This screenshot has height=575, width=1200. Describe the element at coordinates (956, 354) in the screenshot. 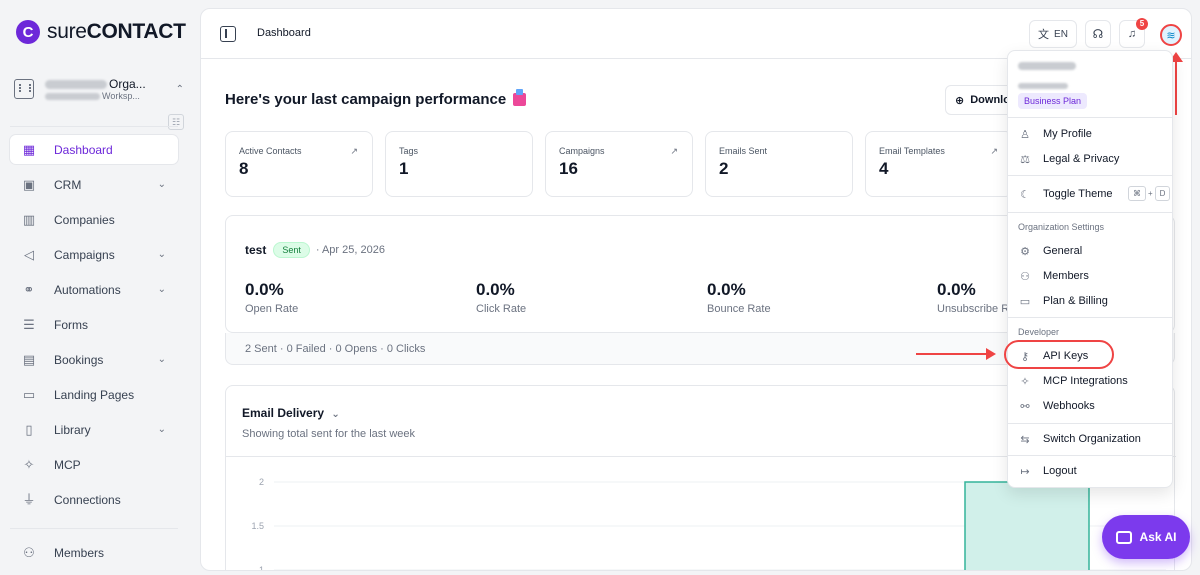

I see `annotation-arrow-api-keys` at that location.